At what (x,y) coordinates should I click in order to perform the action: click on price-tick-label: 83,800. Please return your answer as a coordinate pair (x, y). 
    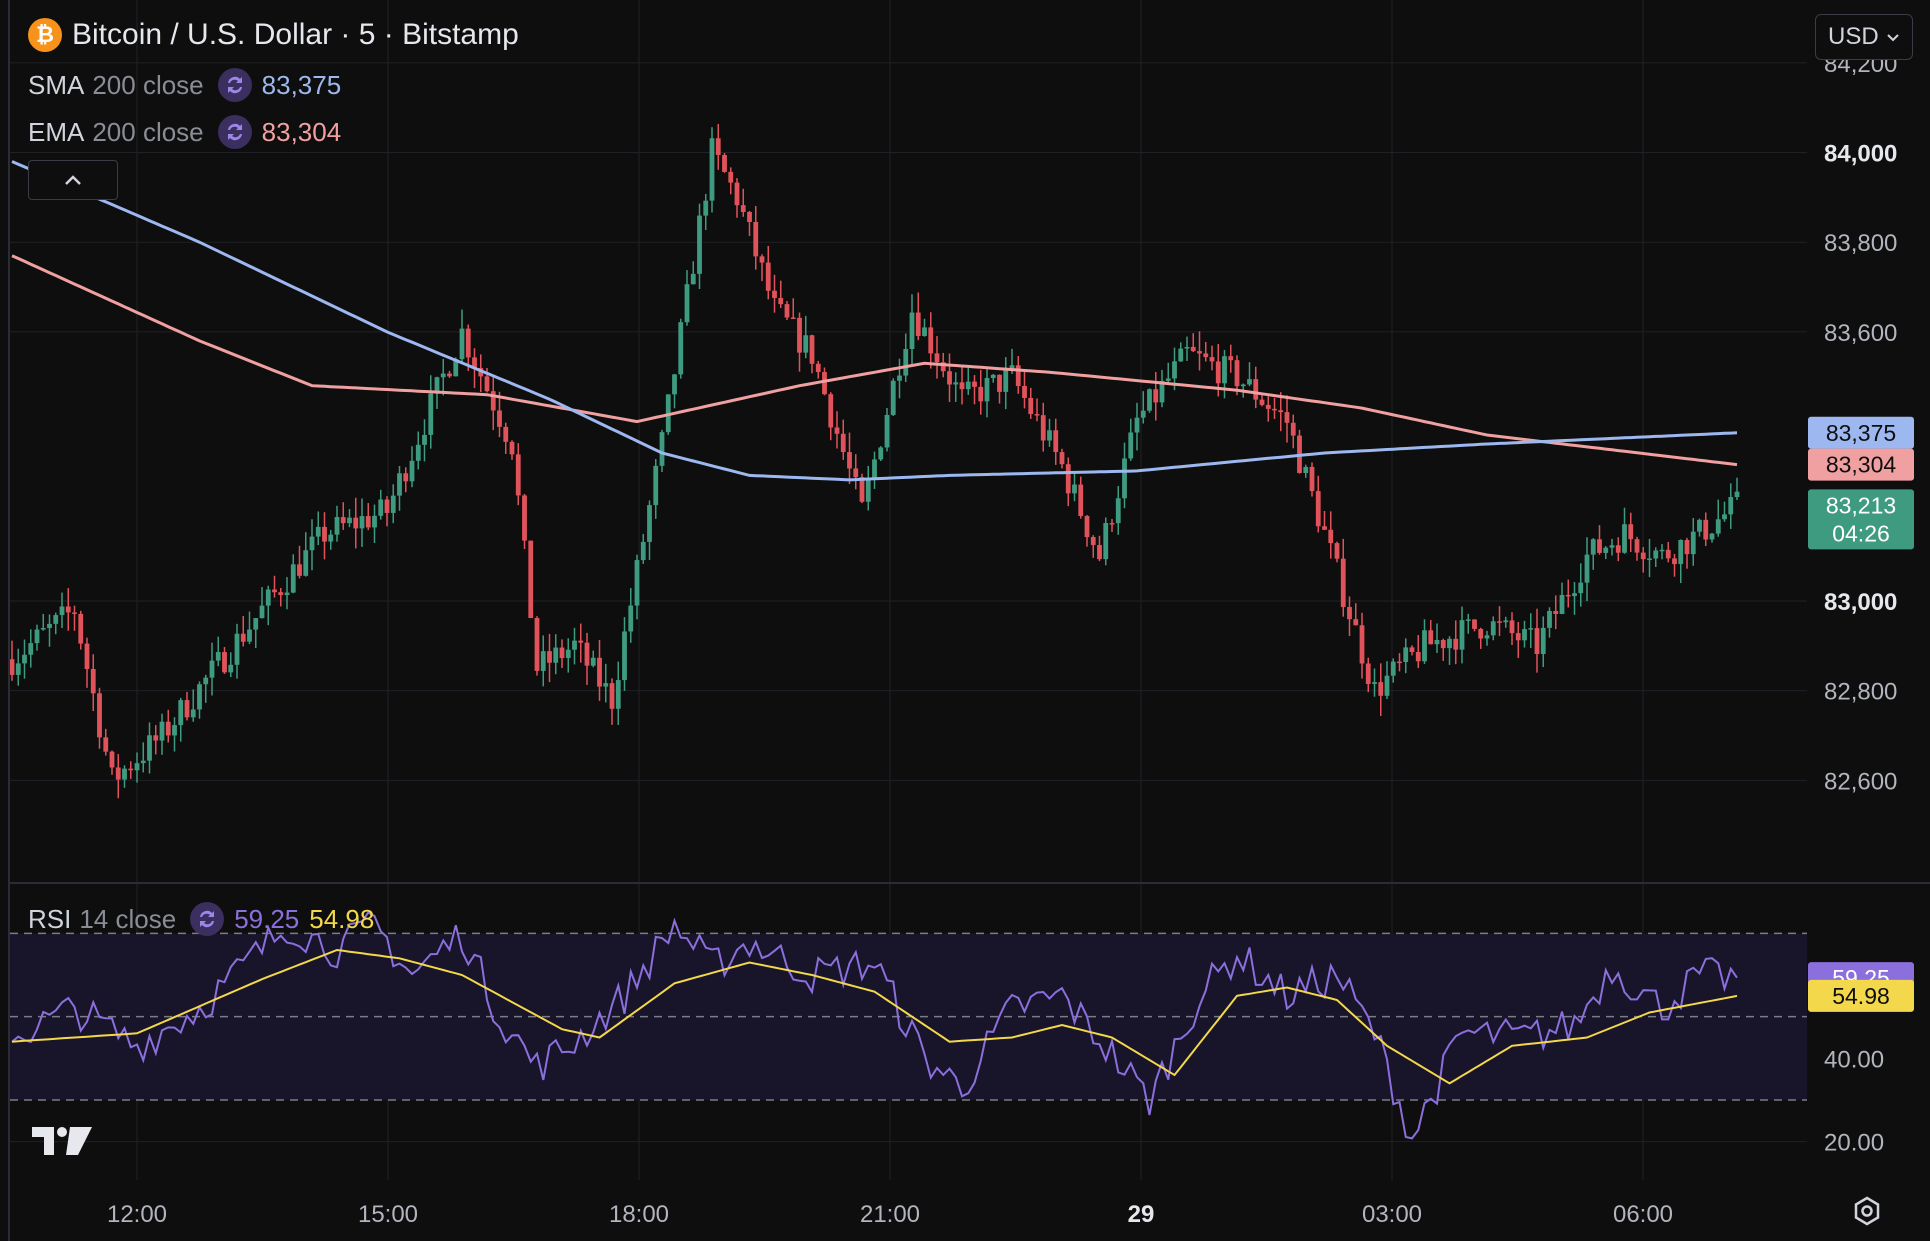
    Looking at the image, I should click on (1860, 243).